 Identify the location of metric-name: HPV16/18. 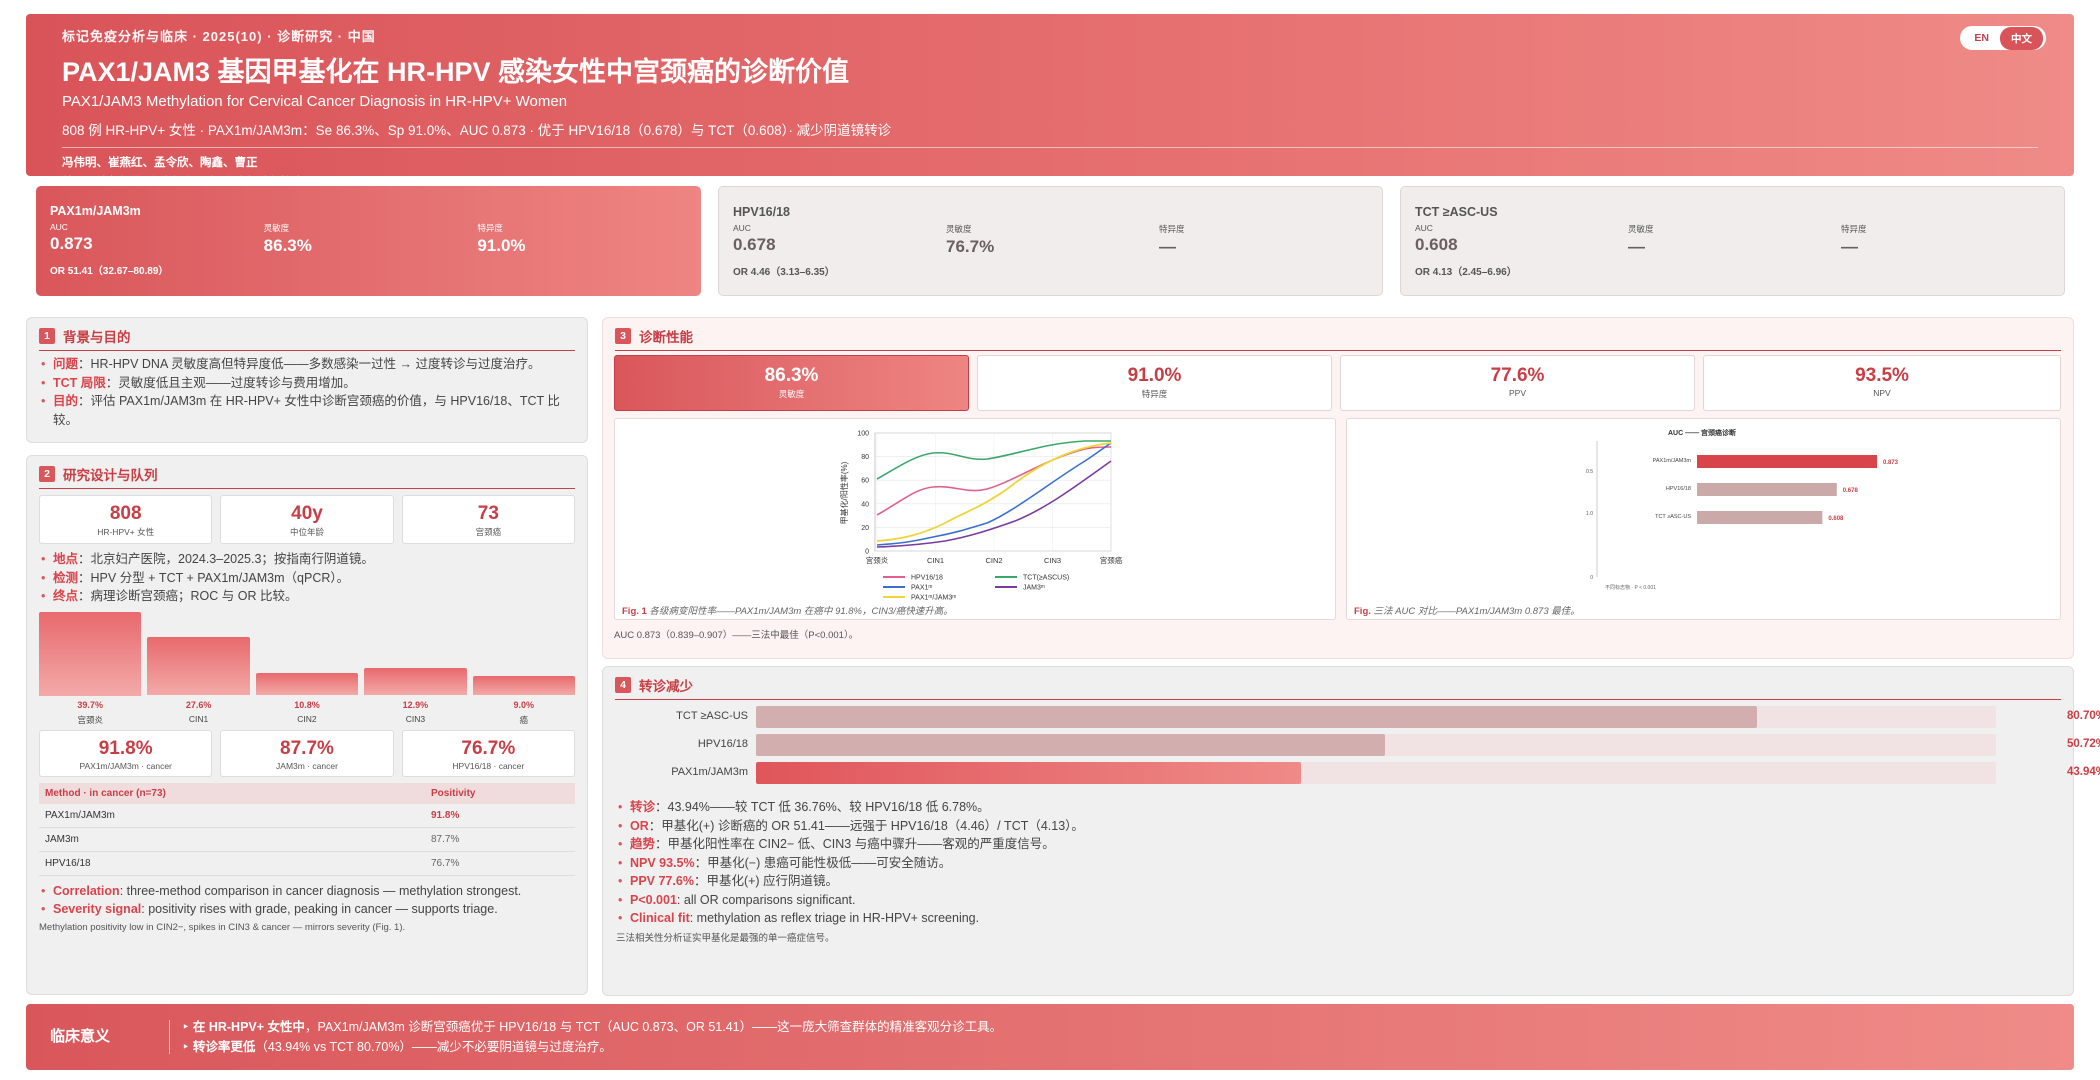
(761, 212).